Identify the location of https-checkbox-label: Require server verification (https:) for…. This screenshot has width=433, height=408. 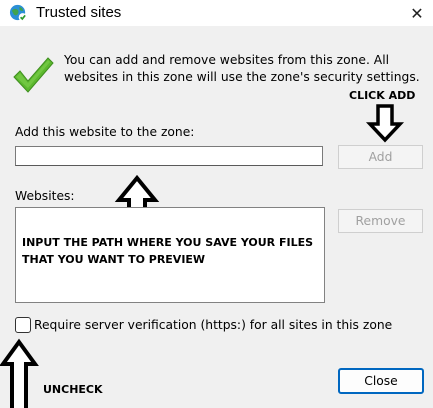
(213, 325).